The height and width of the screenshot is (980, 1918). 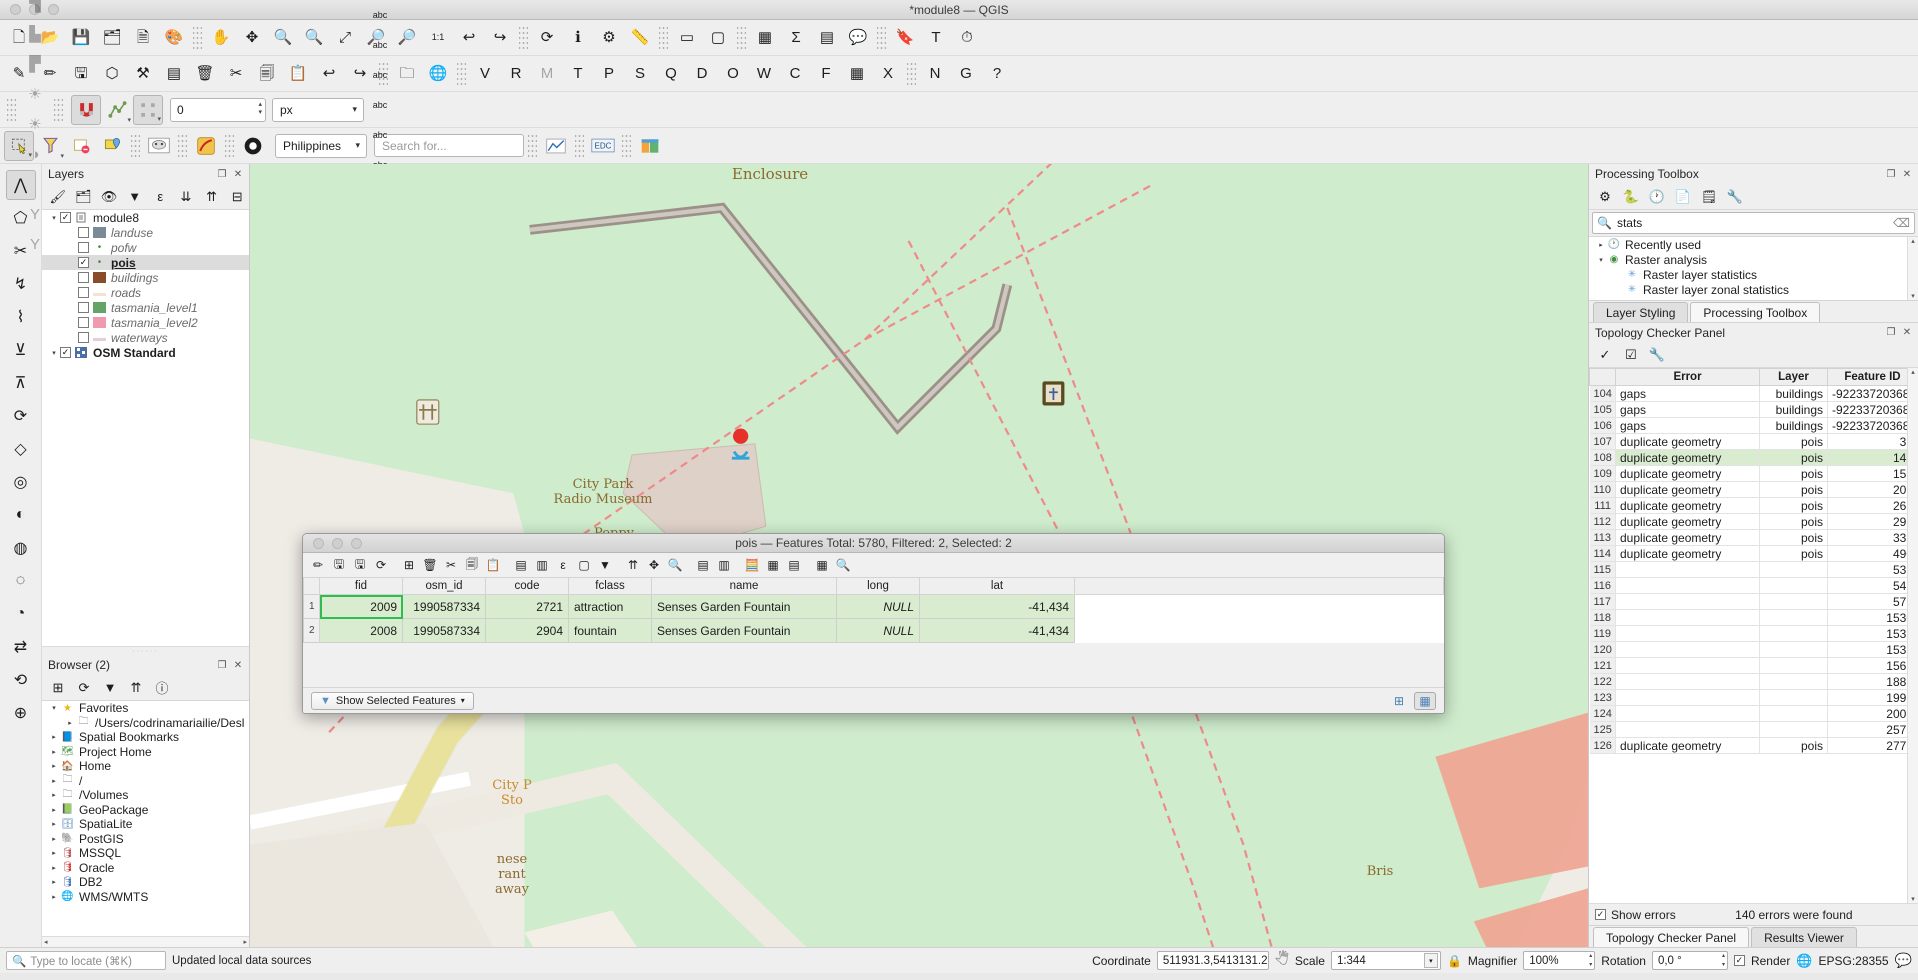 I want to click on browser-item-spatial-bookmarks: ▸ 📘 Spatial Bookmarks, so click(x=145, y=737).